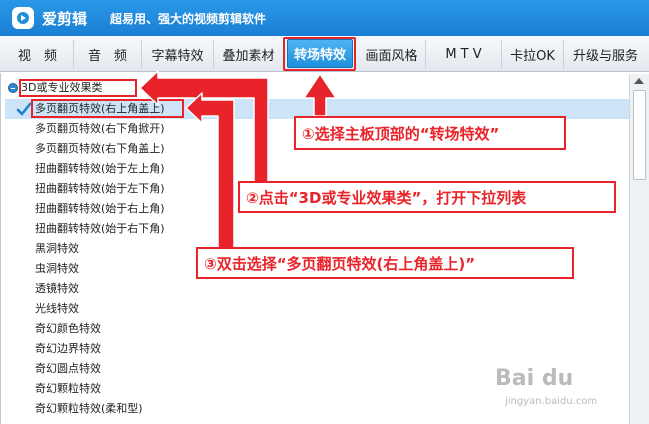 This screenshot has width=649, height=424. What do you see at coordinates (100, 189) in the screenshot?
I see `list-item: 扭曲翻转特效(始于左下角)` at bounding box center [100, 189].